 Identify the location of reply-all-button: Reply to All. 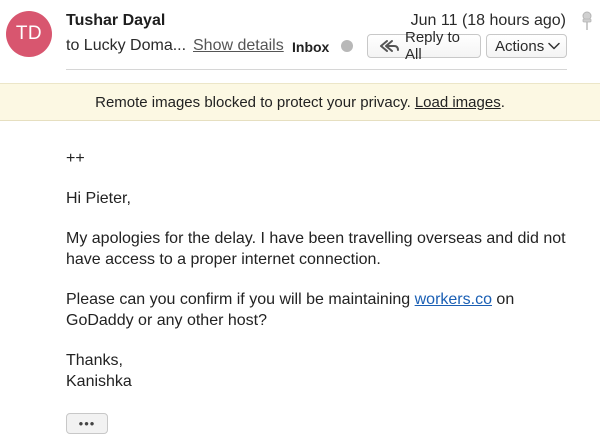
(424, 46).